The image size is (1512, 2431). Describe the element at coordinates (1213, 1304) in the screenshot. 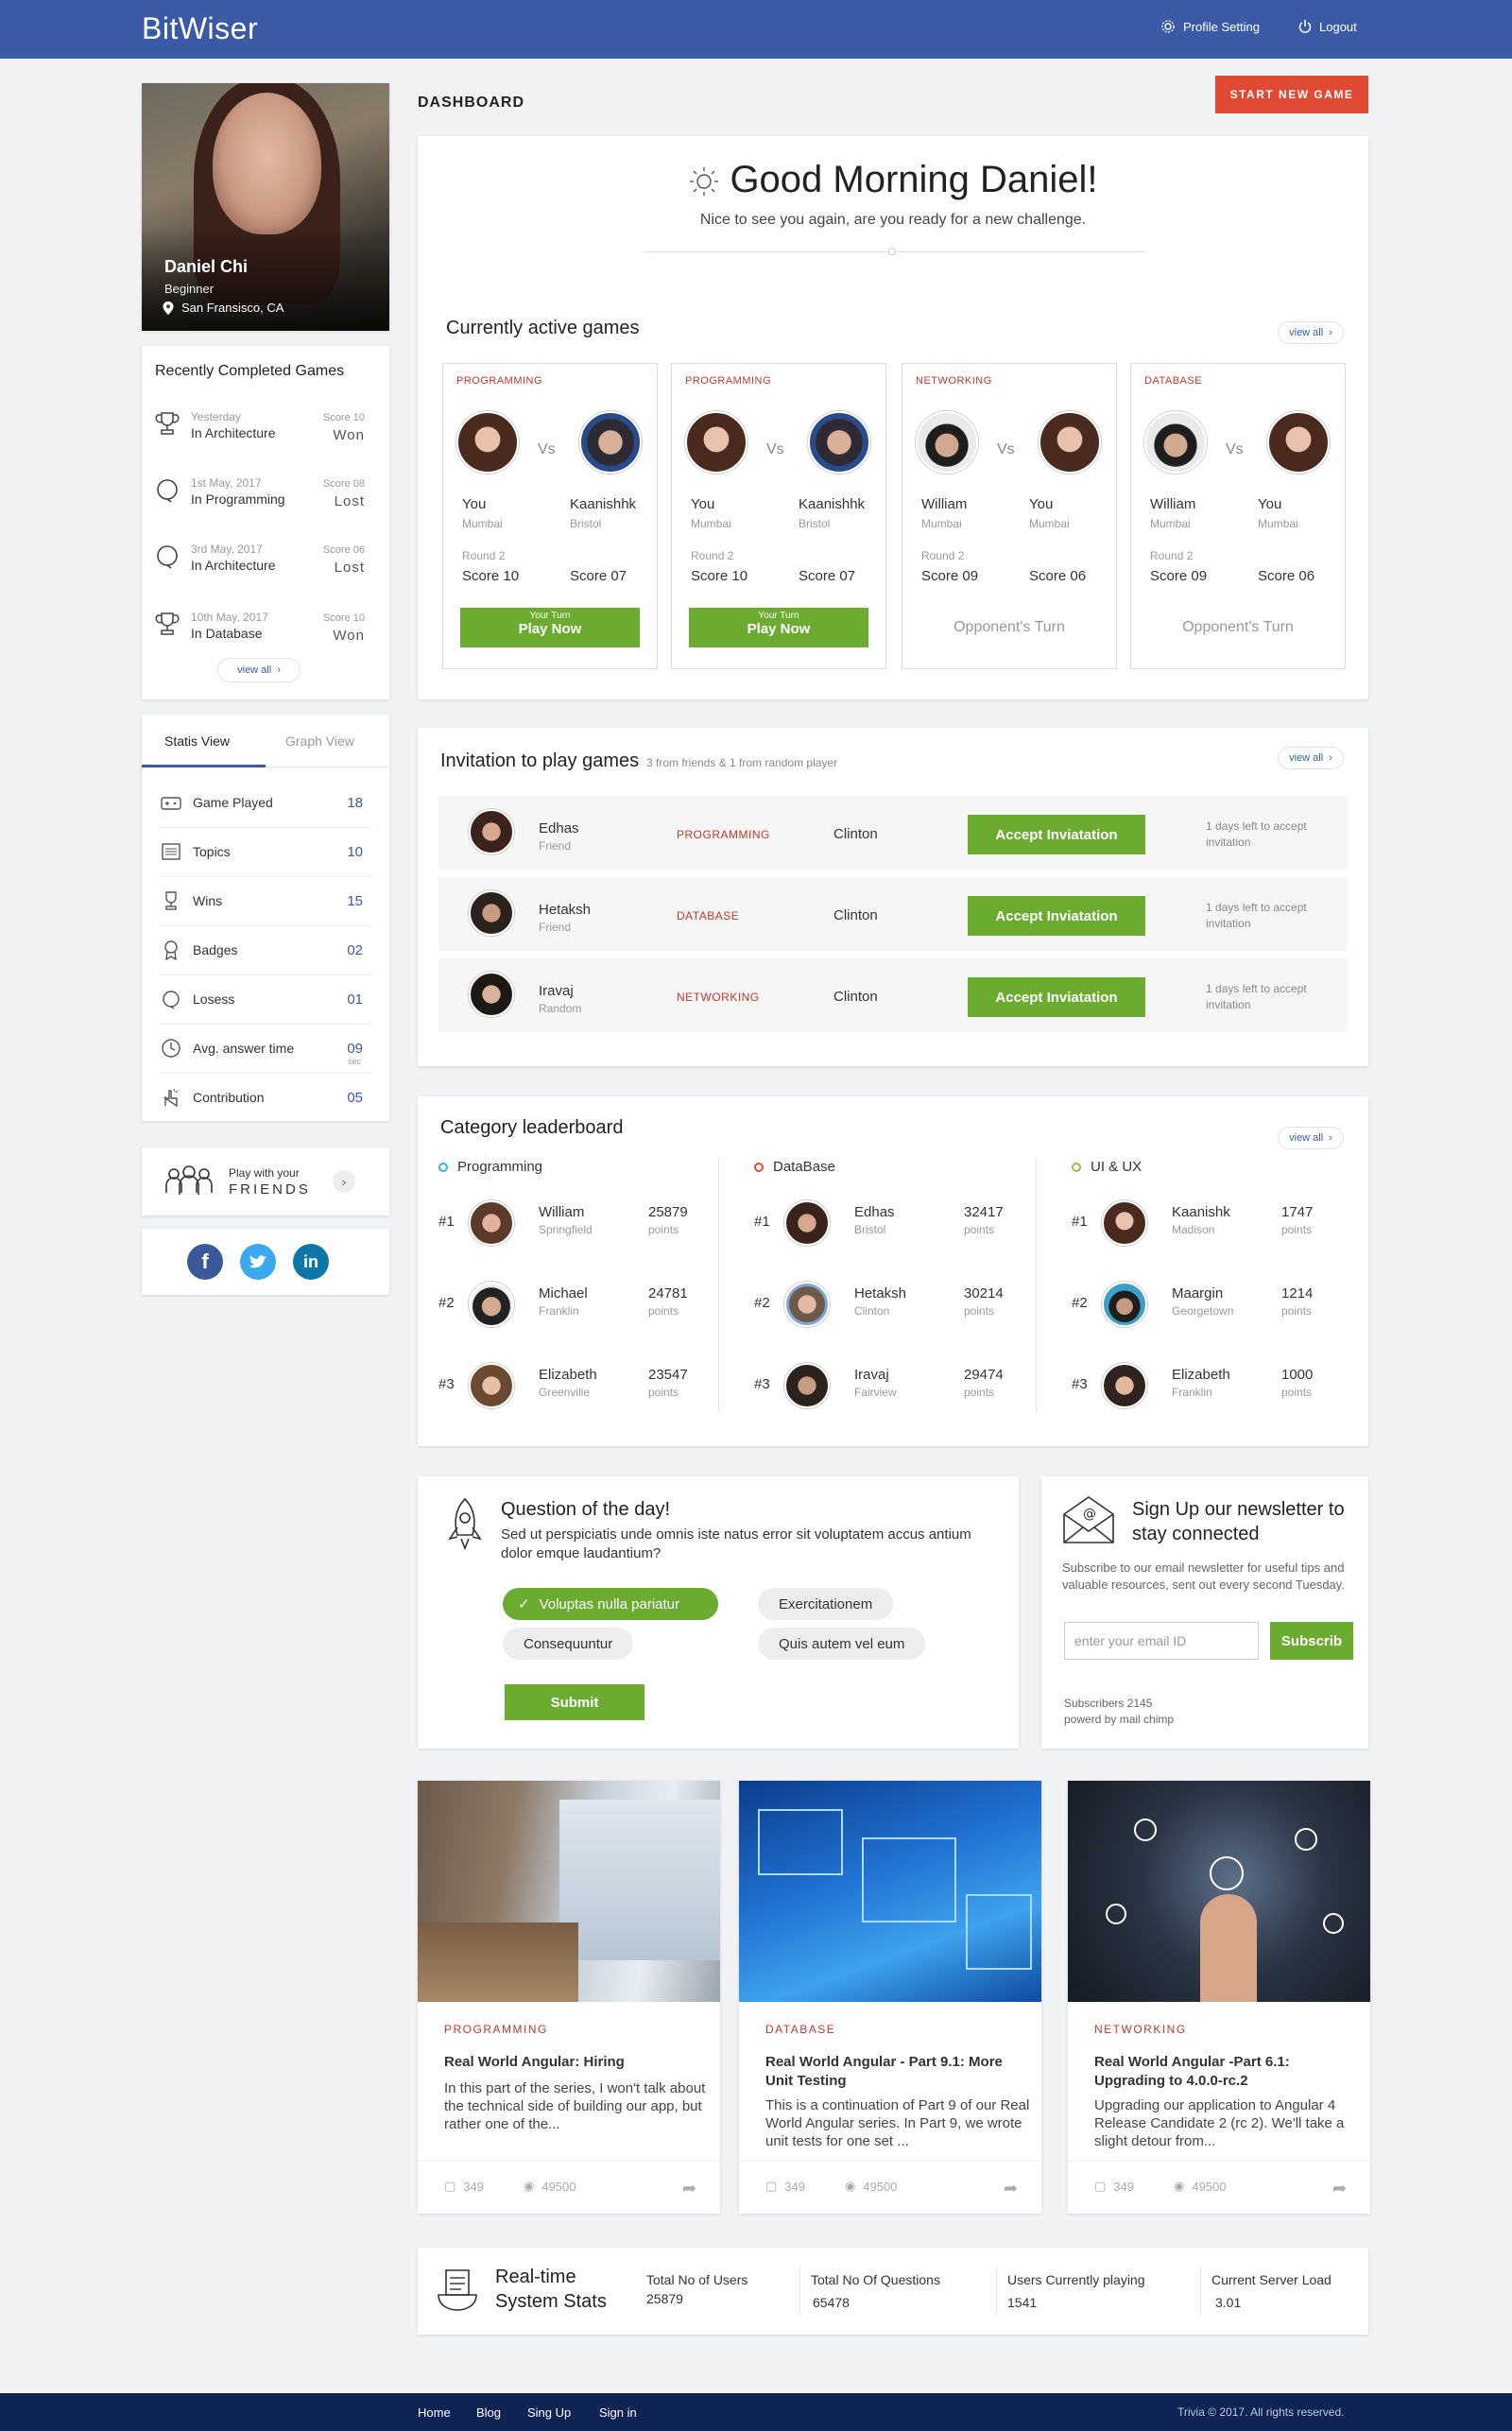

I see `leaderboard-row: #2 Maargin Georgetown 1214 points` at that location.